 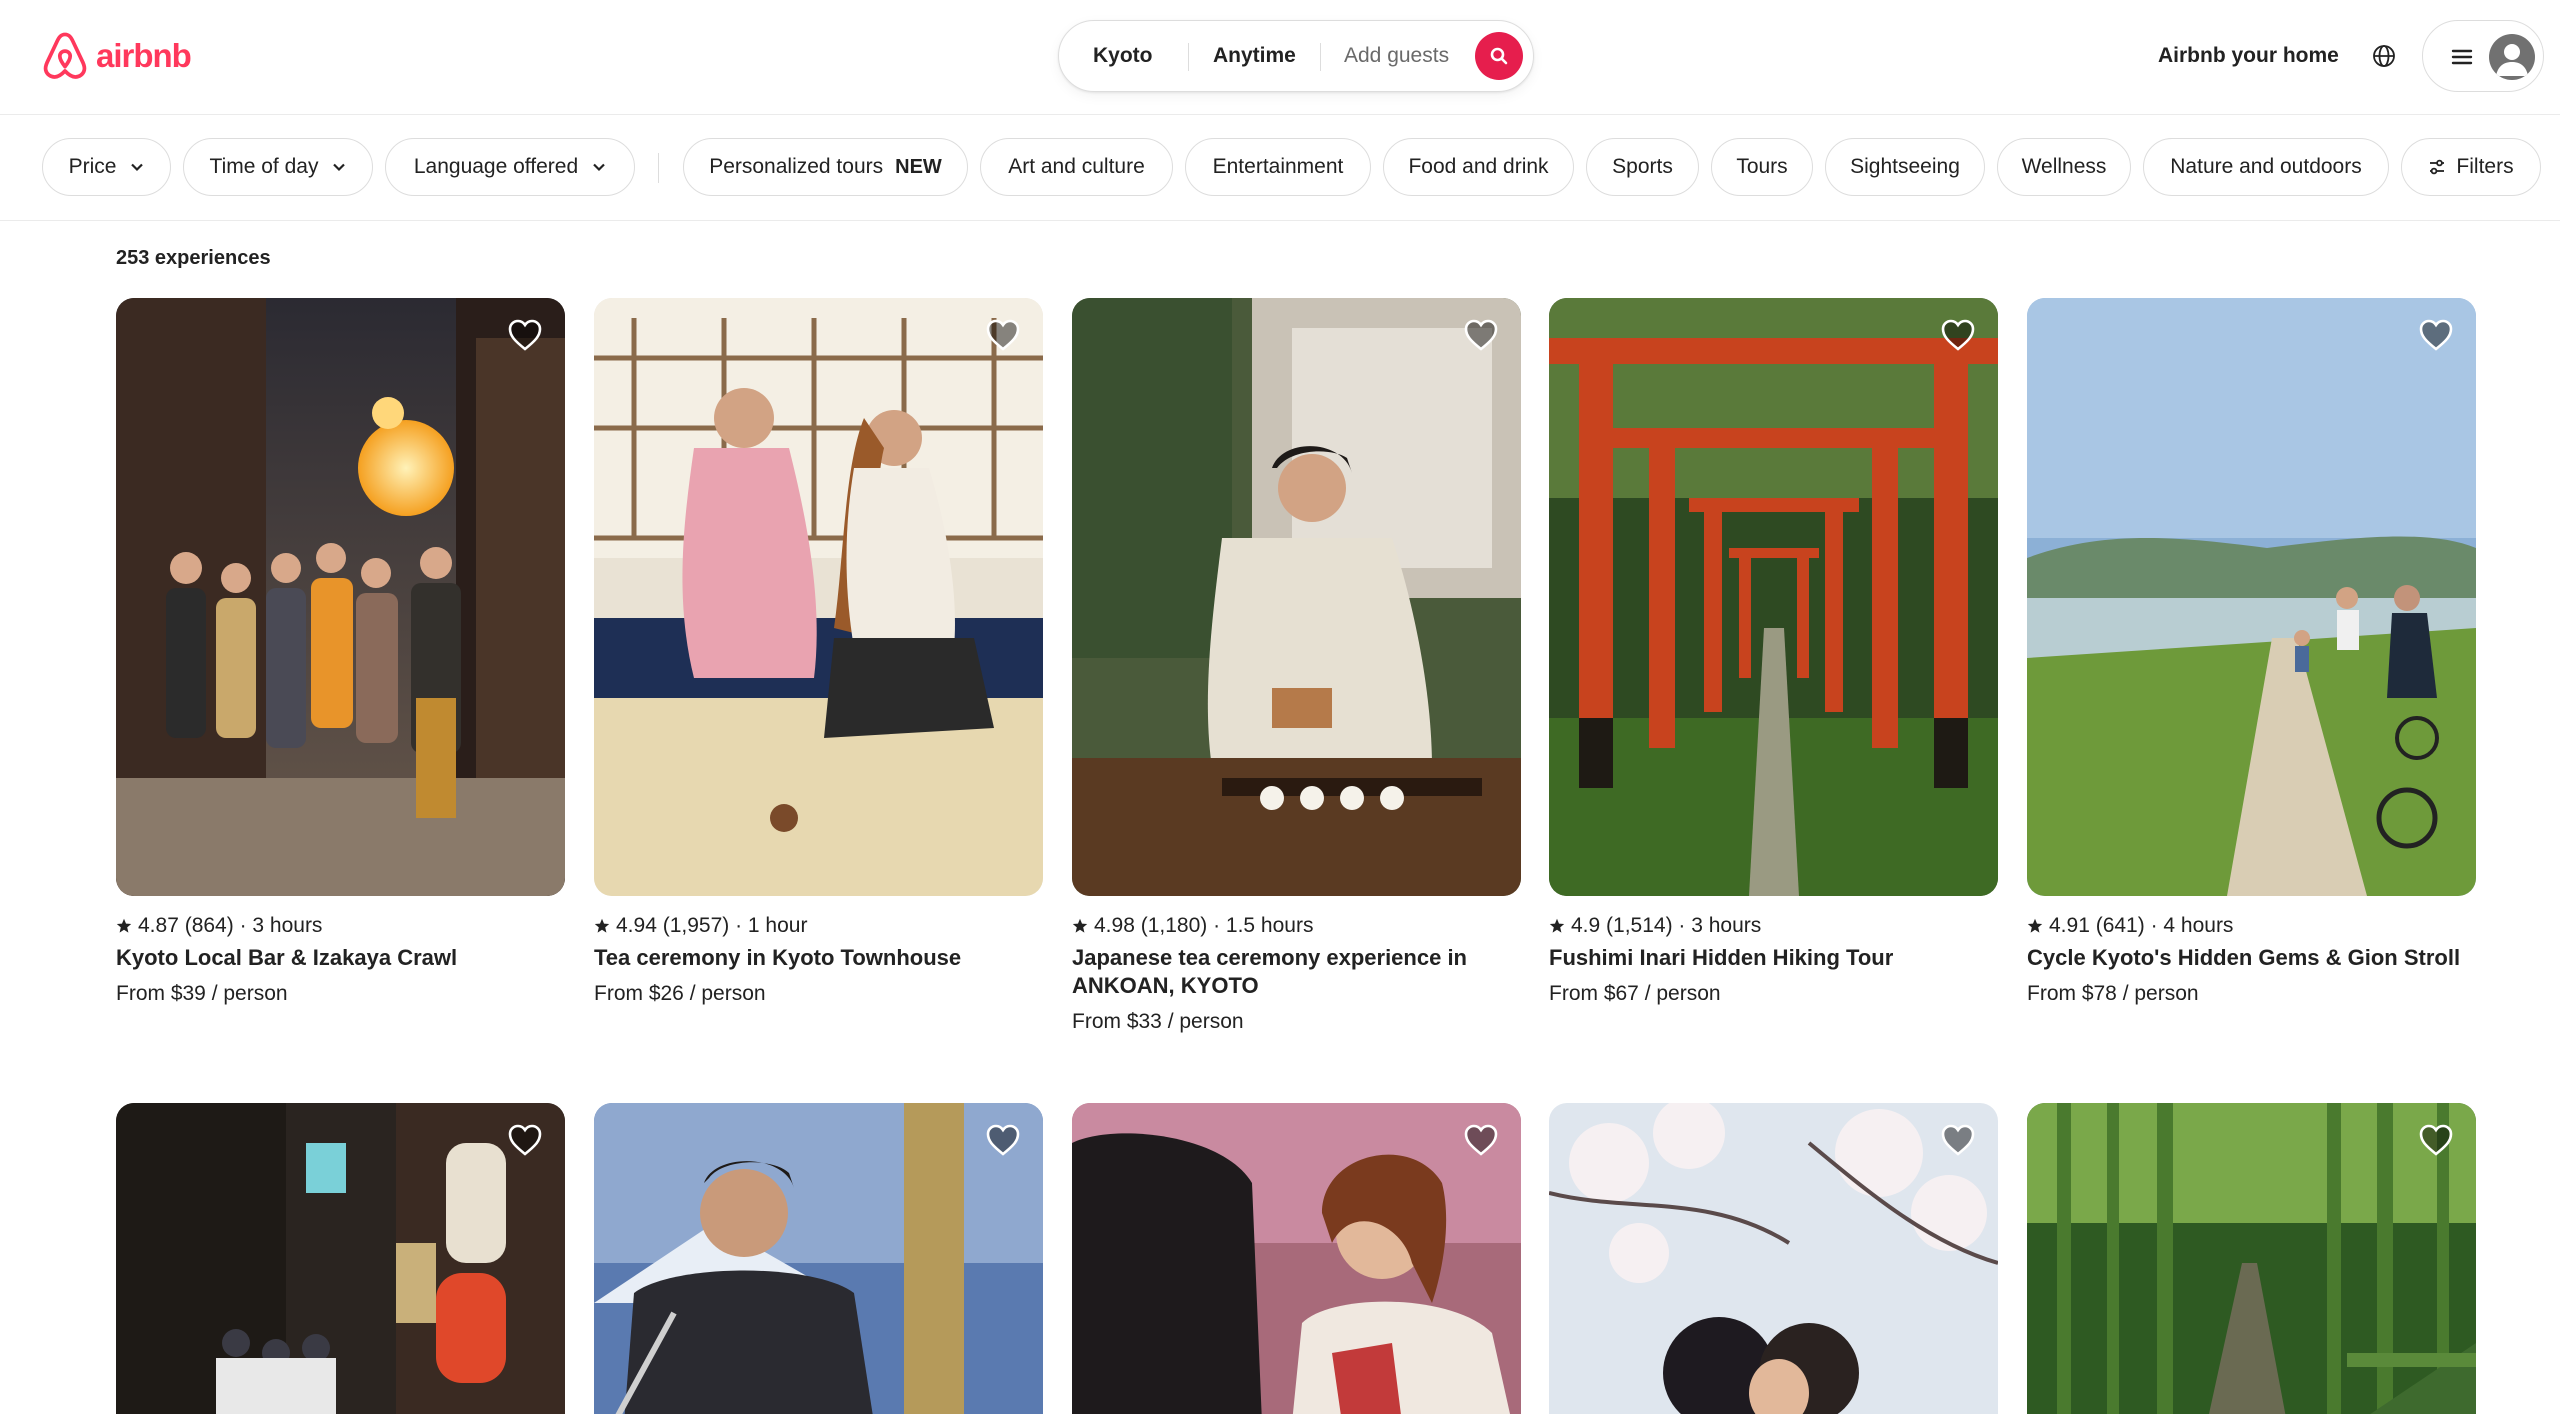 I want to click on category-label: Tours, so click(x=1762, y=166).